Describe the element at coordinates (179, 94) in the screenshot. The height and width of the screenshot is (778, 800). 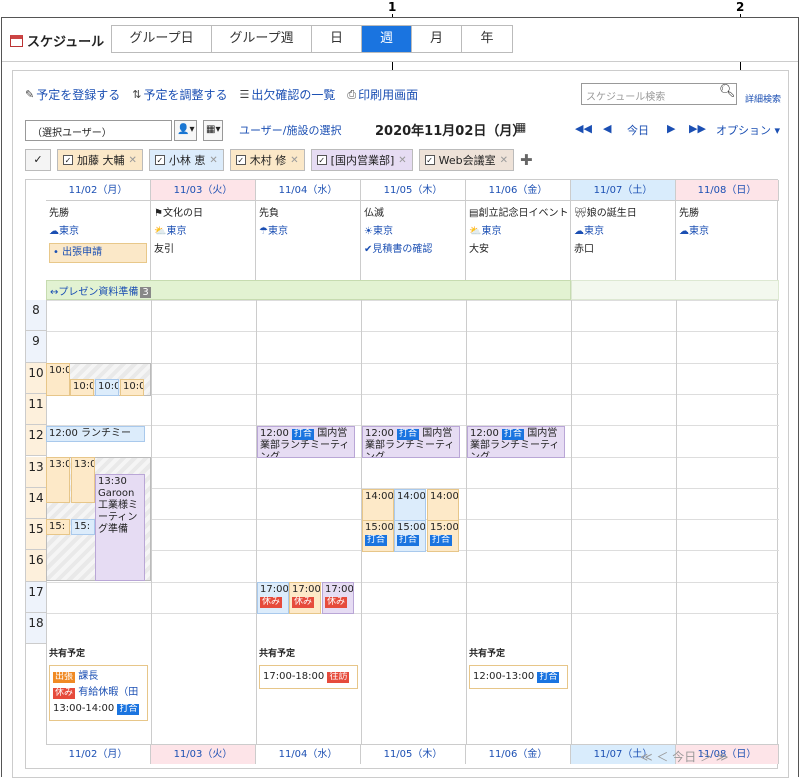
I see `adjust-link: ⇅ 予定を調整する` at that location.